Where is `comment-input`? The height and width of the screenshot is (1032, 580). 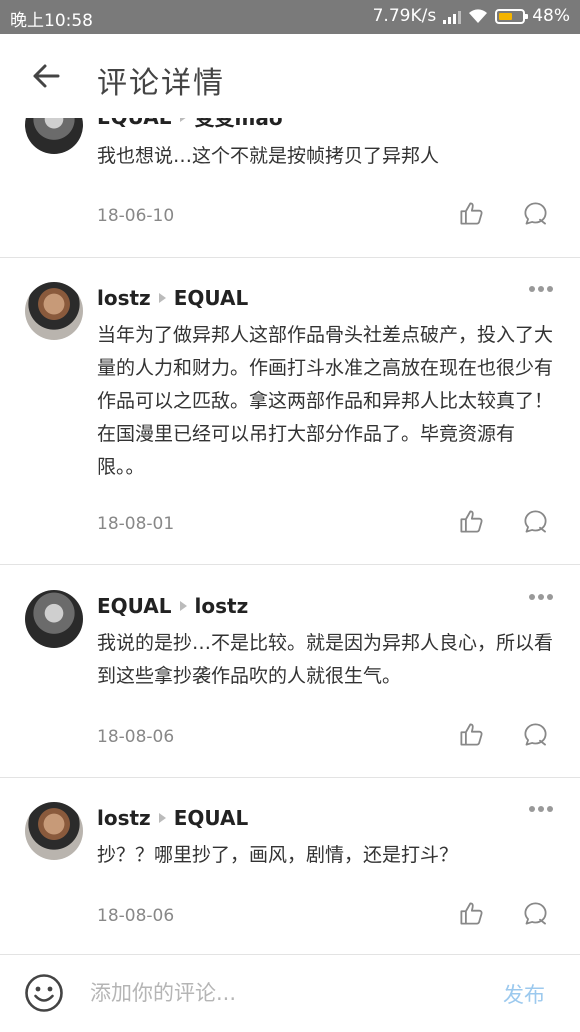 comment-input is located at coordinates (280, 993).